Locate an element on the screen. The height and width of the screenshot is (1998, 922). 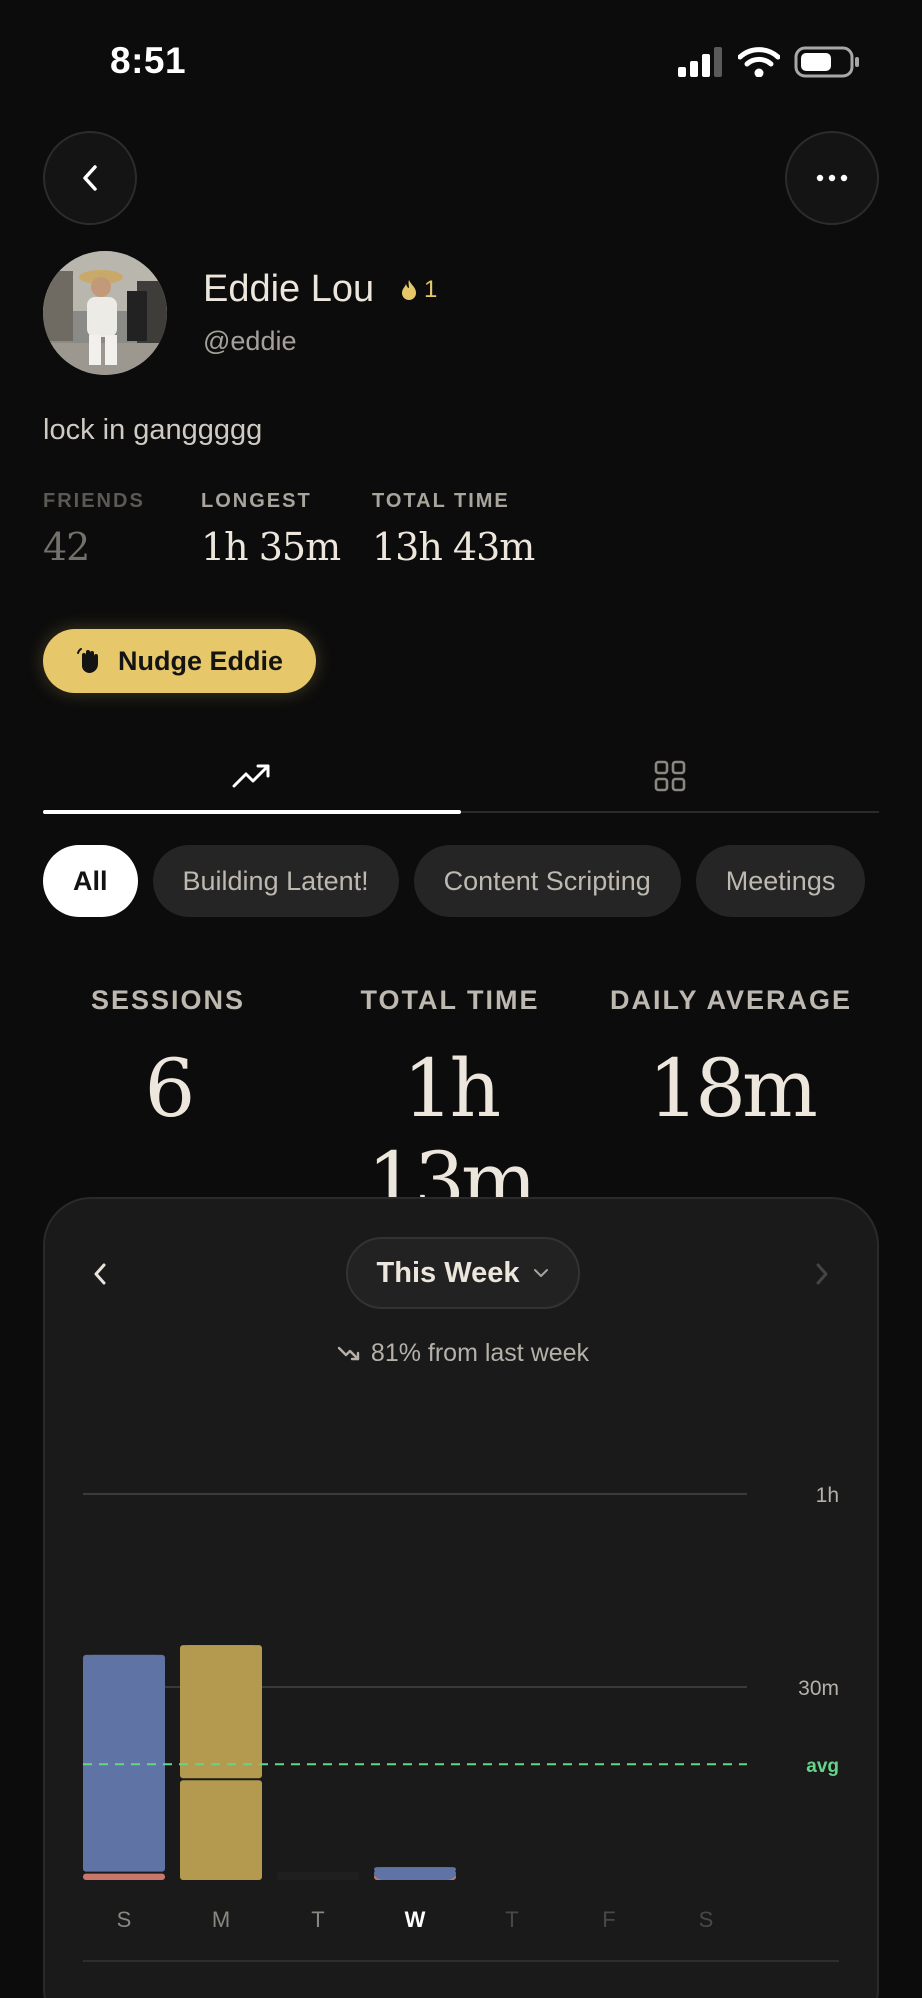
total-time-summary: TOTAL TIME 1h 13m is located at coordinates (450, 1106).